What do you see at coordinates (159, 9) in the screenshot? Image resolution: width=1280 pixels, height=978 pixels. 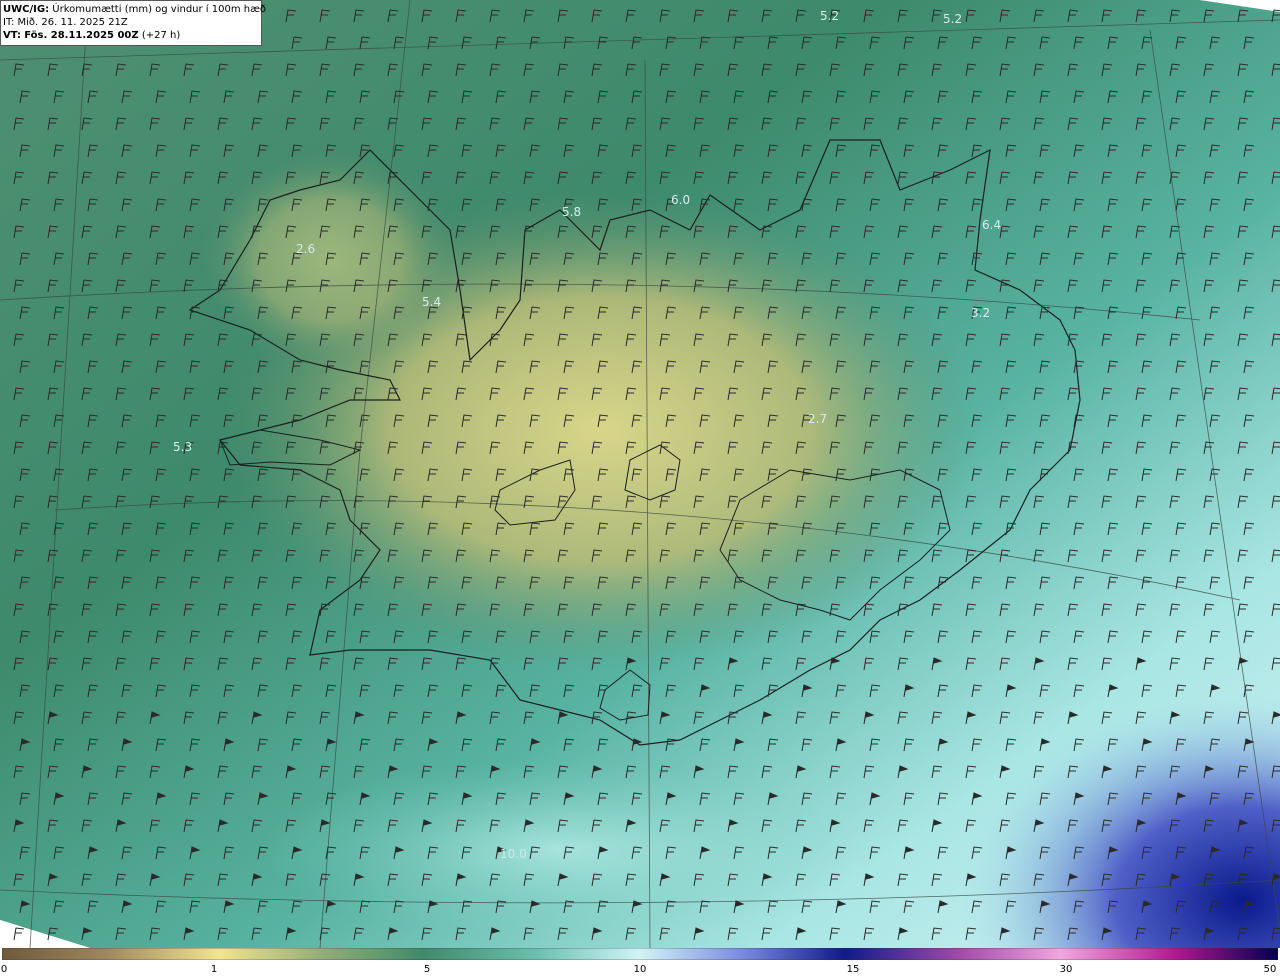 I see `map-title: Úrkomumætti (mm) og vindur í 100m hæð` at bounding box center [159, 9].